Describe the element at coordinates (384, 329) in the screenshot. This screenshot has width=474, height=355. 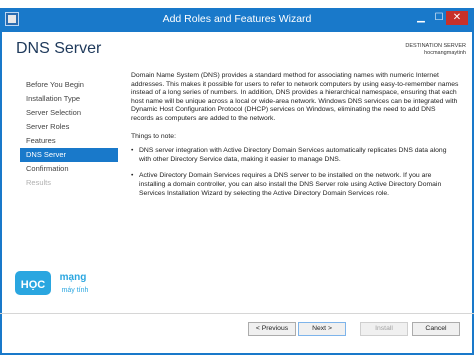
I see `install-button: Install` at that location.